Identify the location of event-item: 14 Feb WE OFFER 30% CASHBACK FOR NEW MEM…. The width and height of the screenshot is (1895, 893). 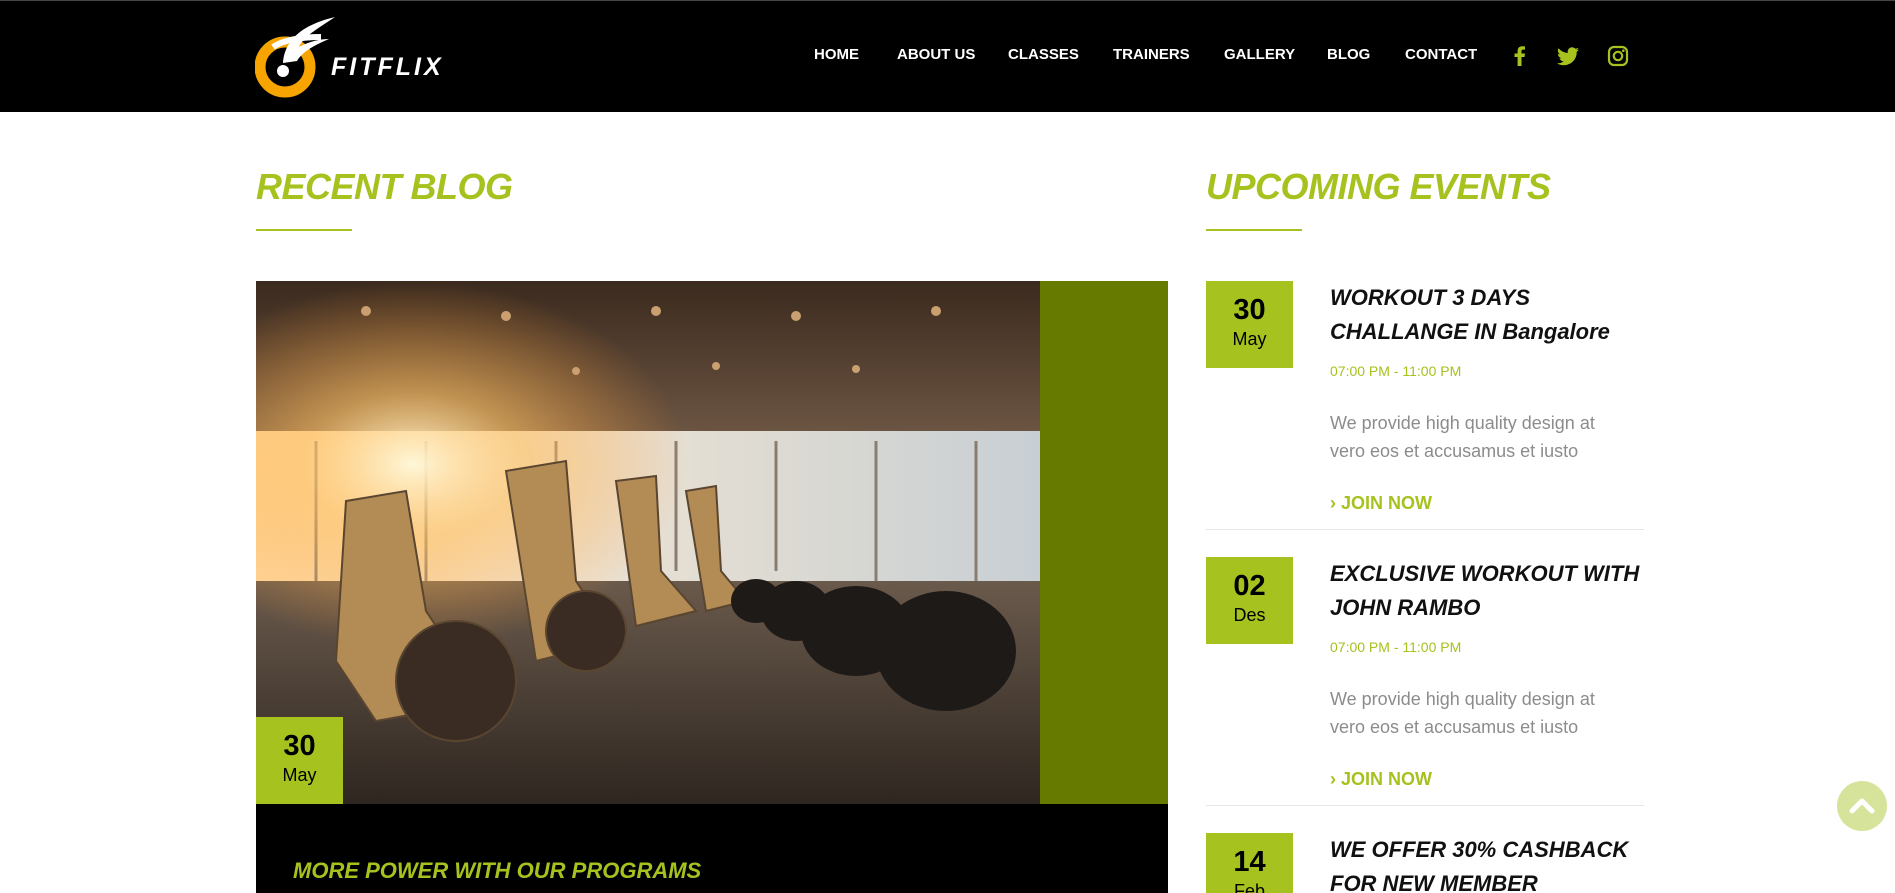
(1425, 863).